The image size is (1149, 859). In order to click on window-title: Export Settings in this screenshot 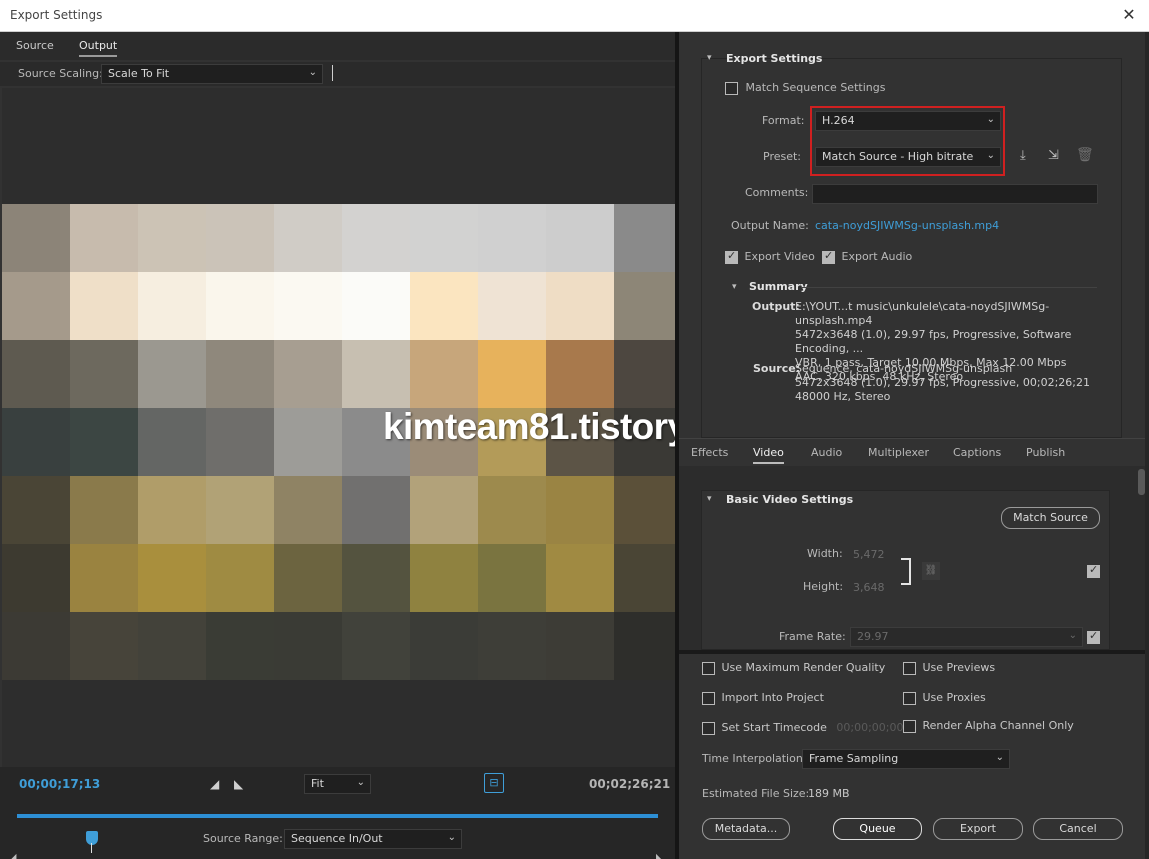, I will do `click(56, 15)`.